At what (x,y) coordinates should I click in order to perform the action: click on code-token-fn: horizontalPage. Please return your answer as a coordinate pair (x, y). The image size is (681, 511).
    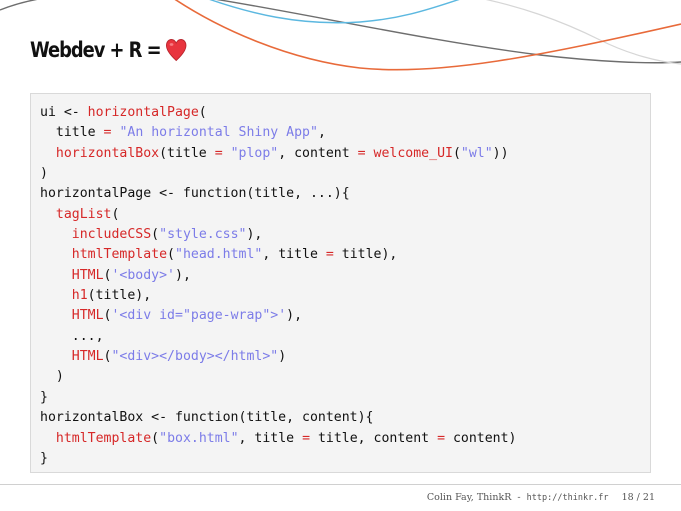
    Looking at the image, I should click on (143, 112).